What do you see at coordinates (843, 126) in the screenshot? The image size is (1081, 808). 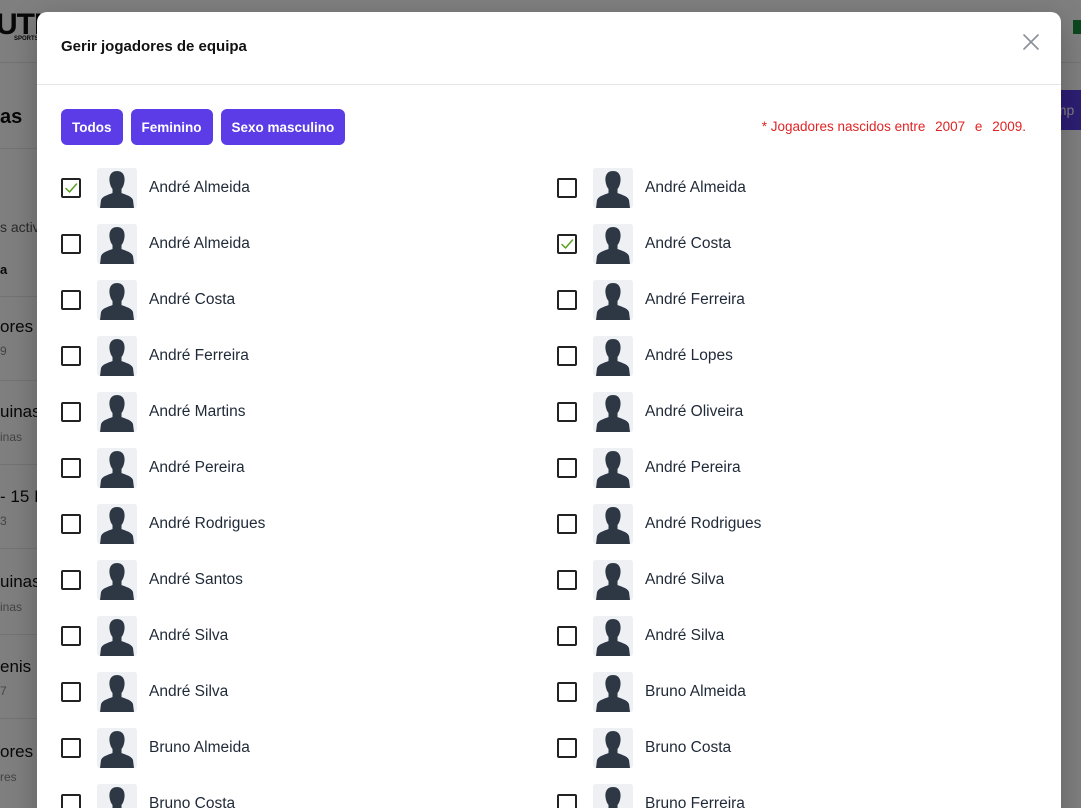 I see `birth-note-prefix: * Jogadores nascidos entre` at bounding box center [843, 126].